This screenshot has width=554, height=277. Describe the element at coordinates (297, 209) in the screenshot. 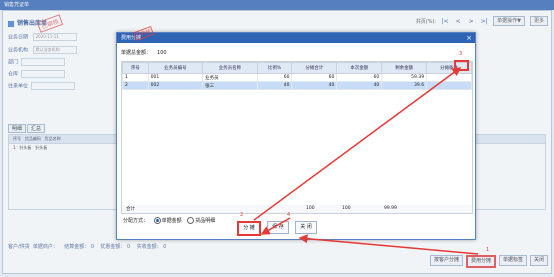

I see `sum-row: 合计 100 100 99.99` at that location.